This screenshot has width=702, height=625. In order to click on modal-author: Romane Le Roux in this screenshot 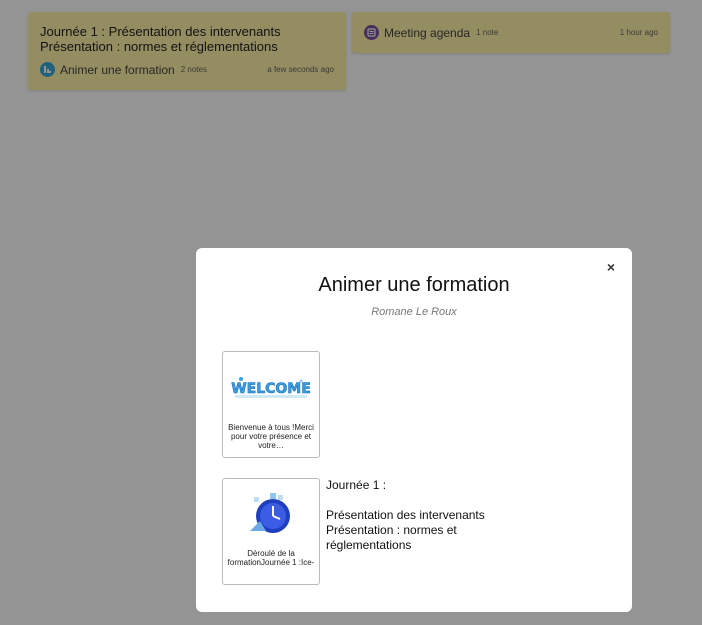, I will do `click(414, 312)`.